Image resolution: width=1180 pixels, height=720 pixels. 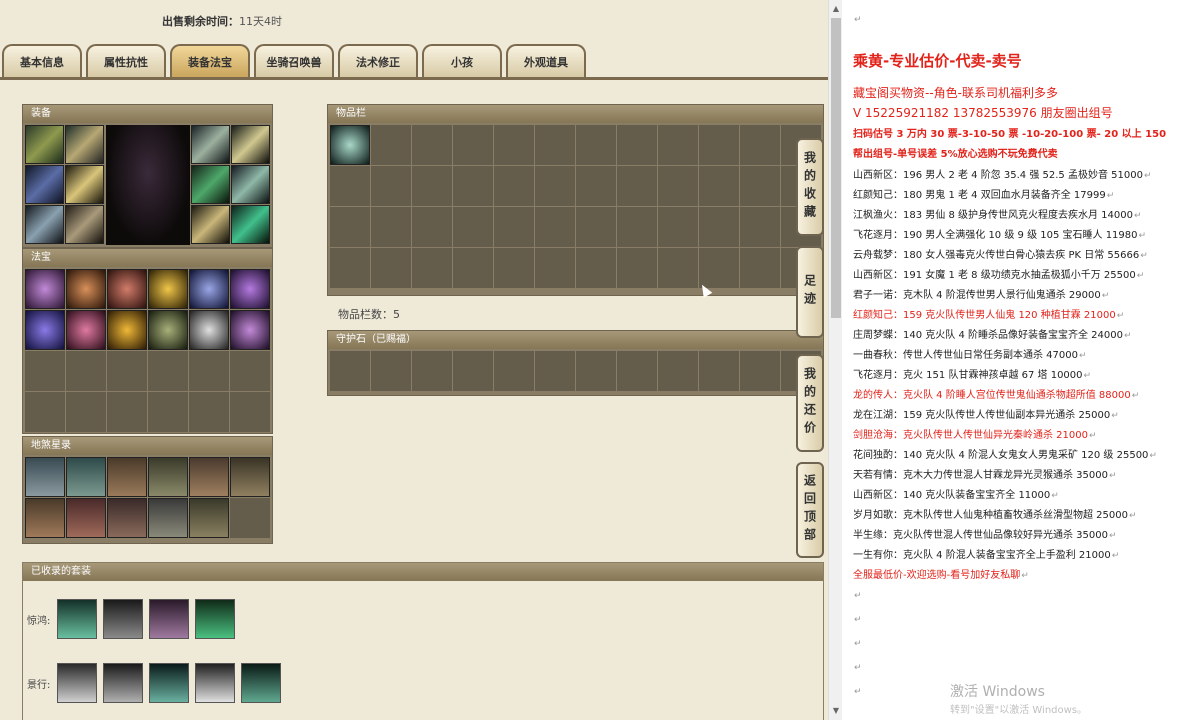 What do you see at coordinates (836, 168) in the screenshot?
I see `scroll-thumb` at bounding box center [836, 168].